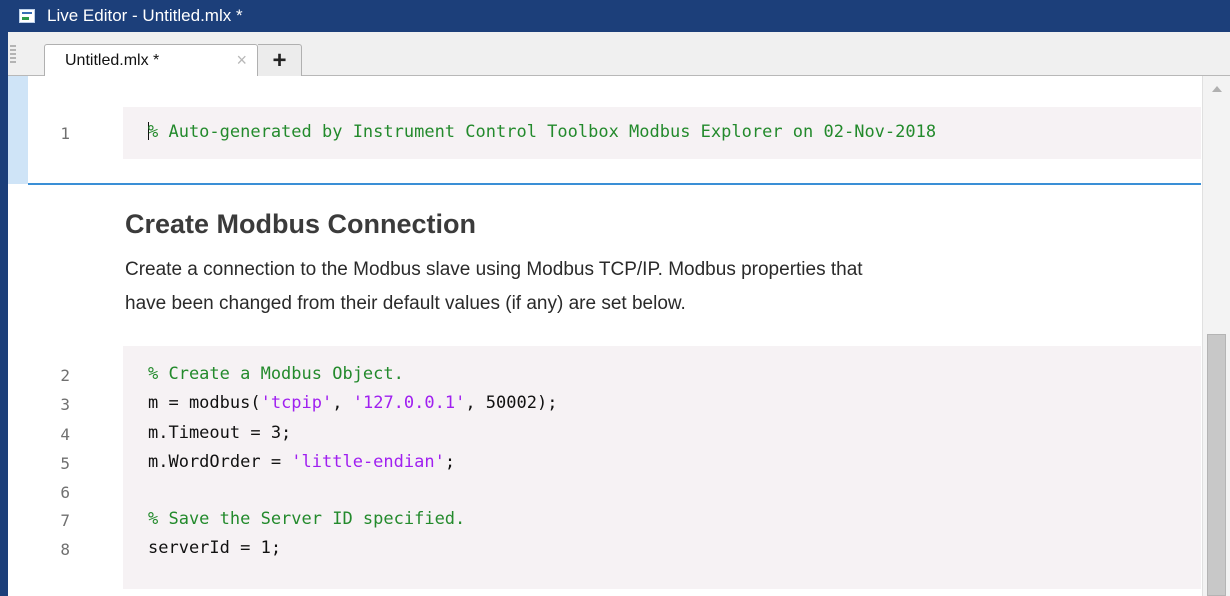  I want to click on code-string: '127.0.0.1', so click(409, 403).